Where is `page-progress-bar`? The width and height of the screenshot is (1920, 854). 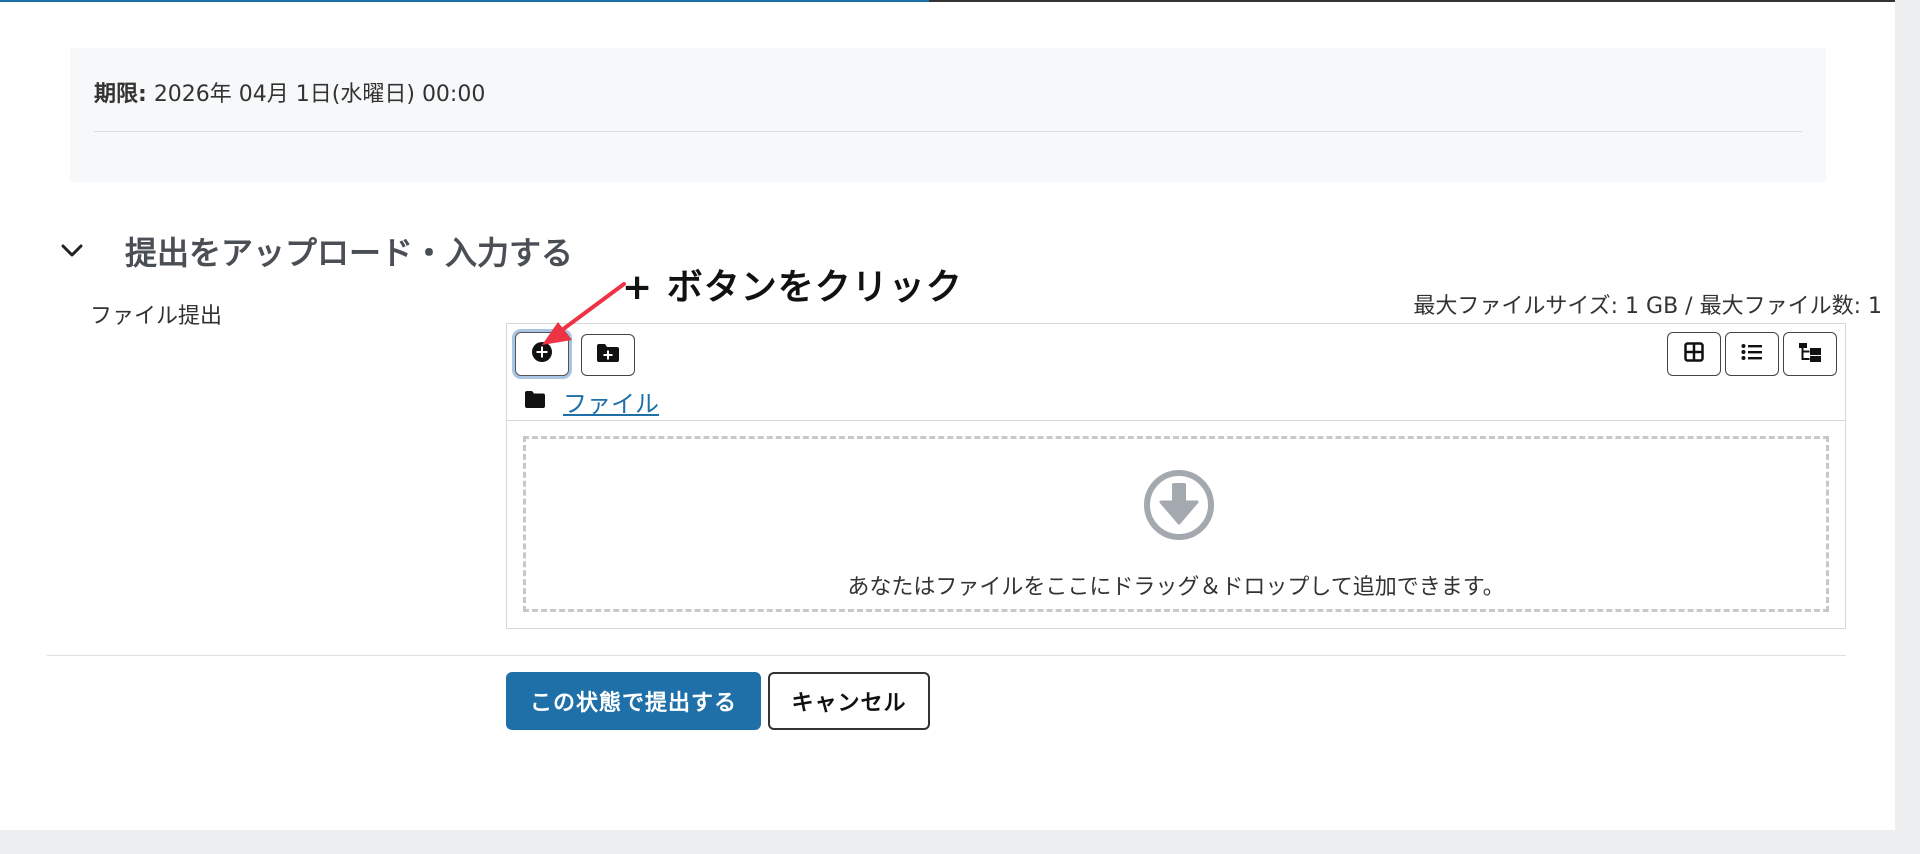 page-progress-bar is located at coordinates (947, 1).